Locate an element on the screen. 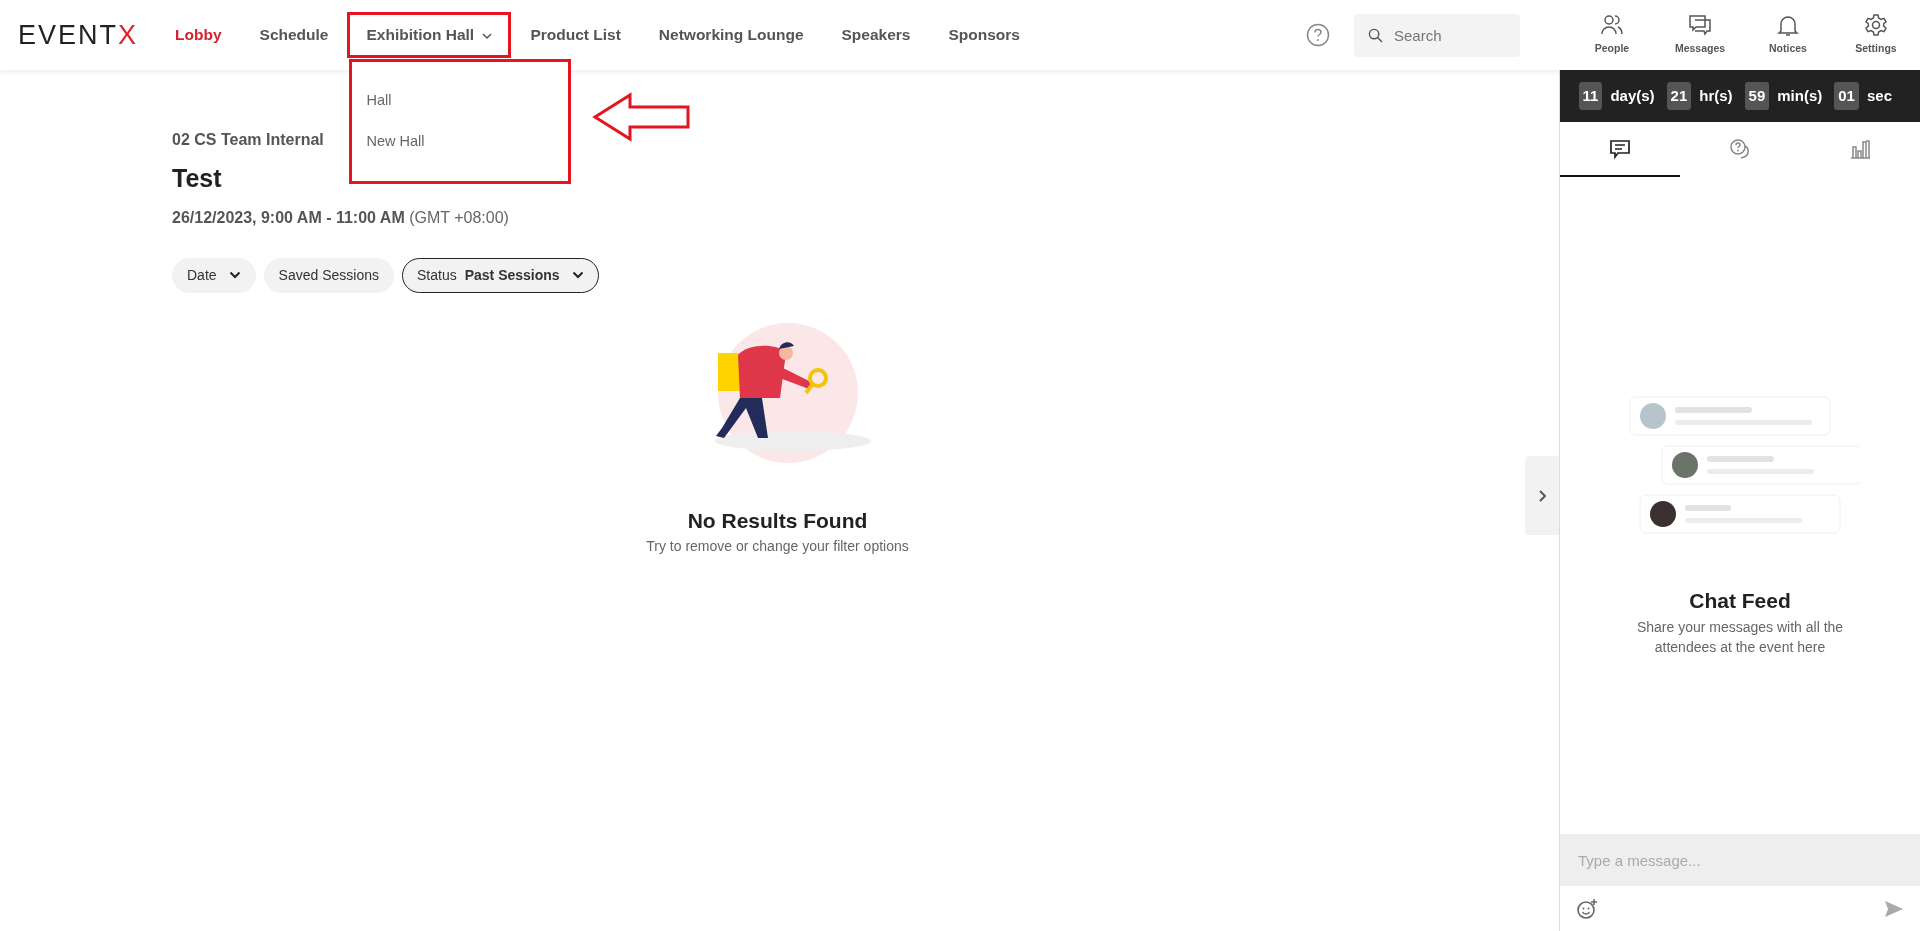 The image size is (1920, 931). notices-button: Notices is located at coordinates (1788, 35).